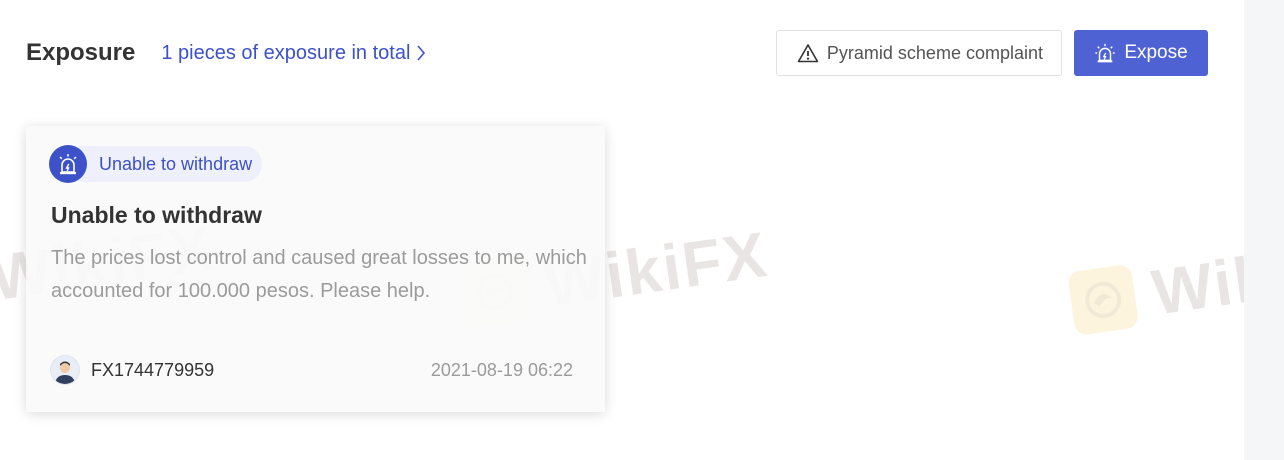  Describe the element at coordinates (1103, 300) in the screenshot. I see `watermark-logo-icon` at that location.